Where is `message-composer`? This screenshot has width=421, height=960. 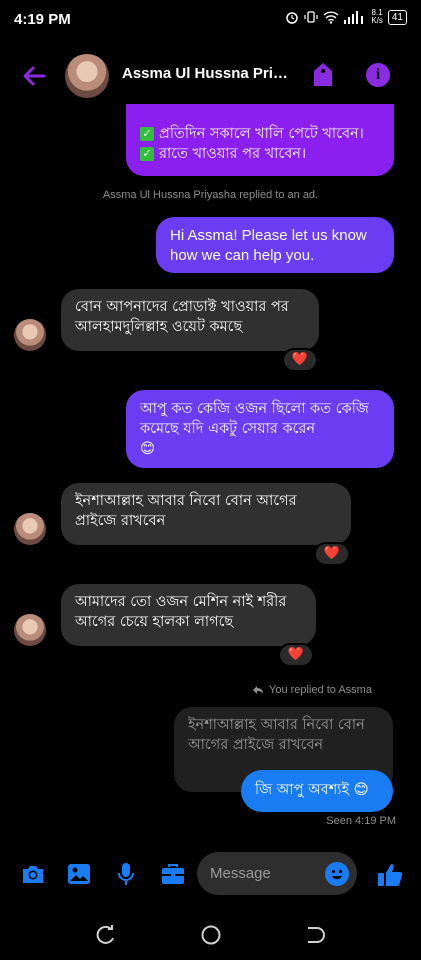 message-composer is located at coordinates (210, 874).